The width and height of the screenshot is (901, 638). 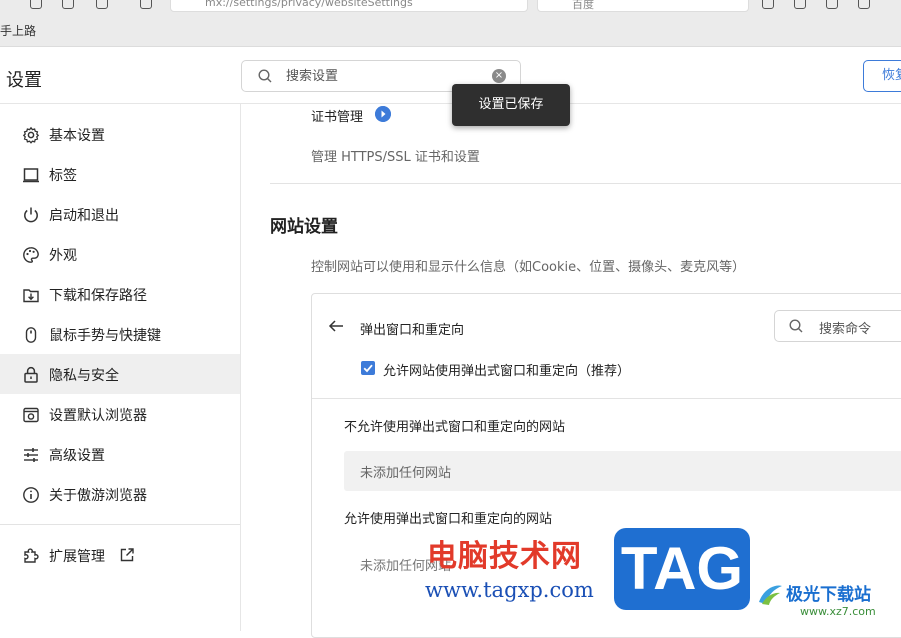 I want to click on palette-icon, so click(x=31, y=255).